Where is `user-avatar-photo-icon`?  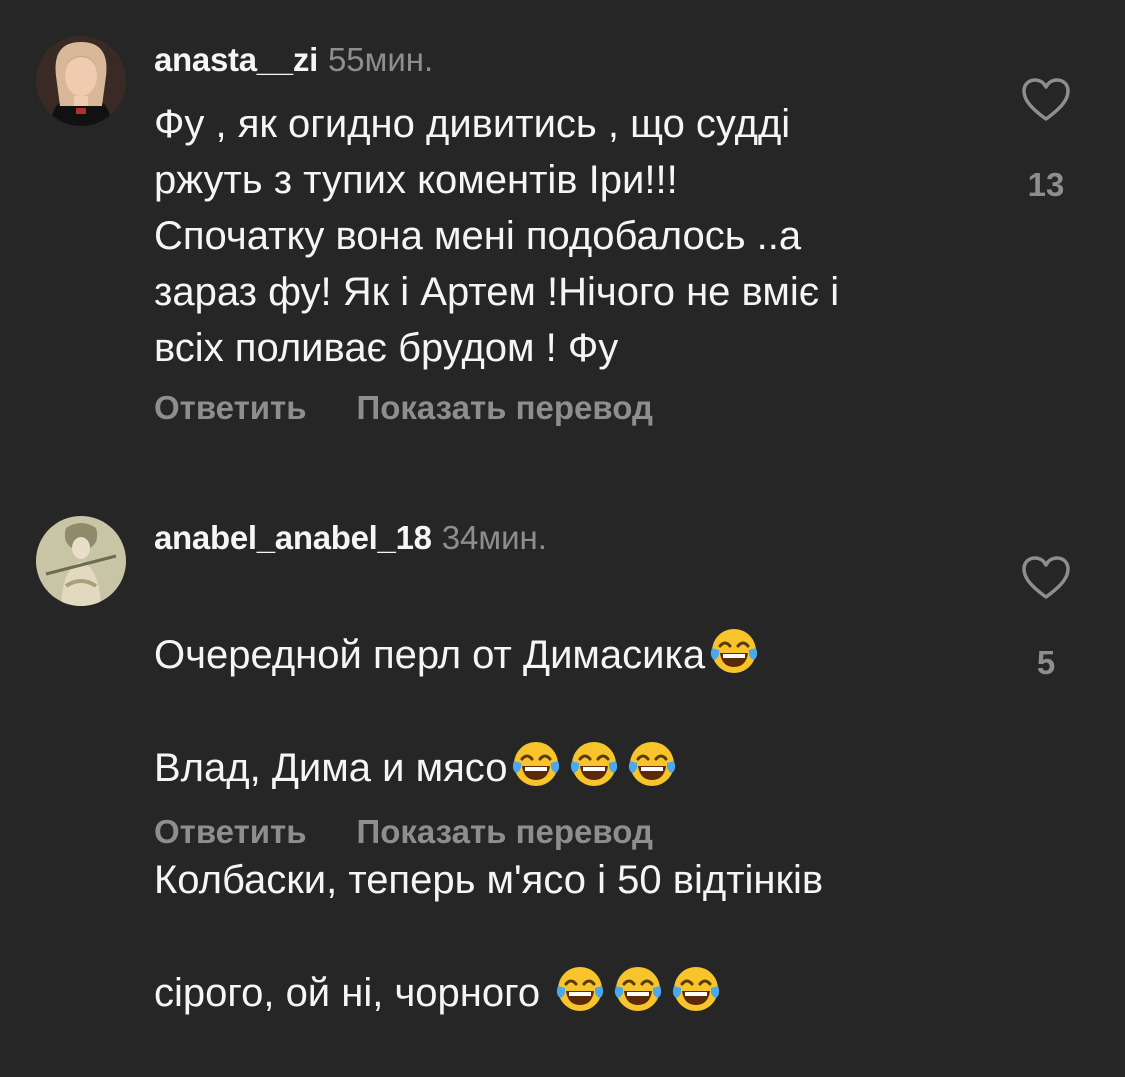
user-avatar-photo-icon is located at coordinates (81, 81).